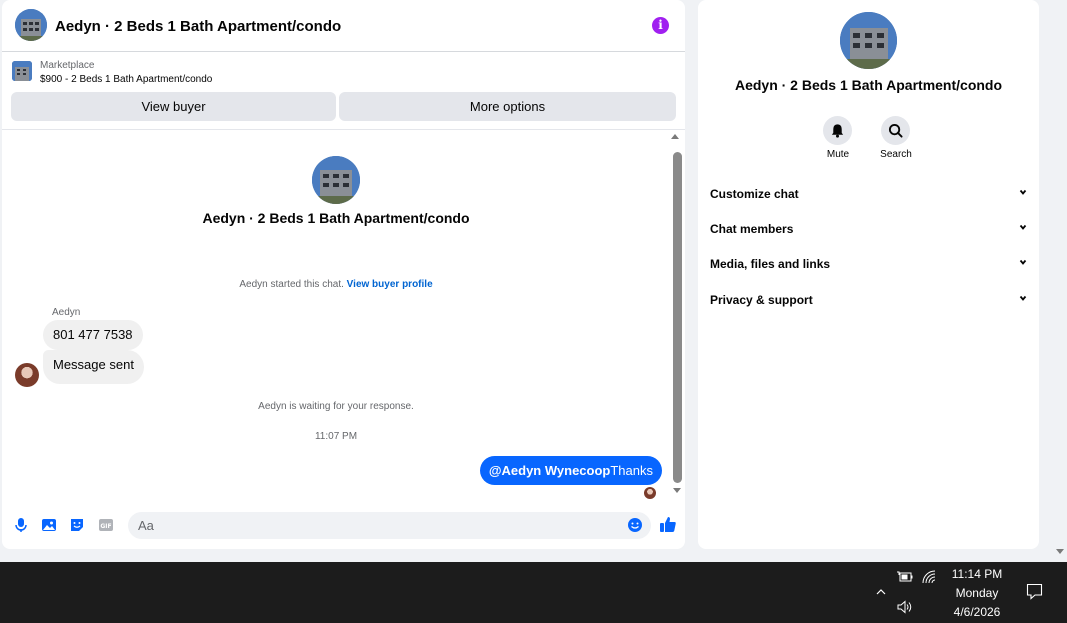 This screenshot has width=1067, height=623. Describe the element at coordinates (675, 136) in the screenshot. I see `scroll-up-arrow` at that location.